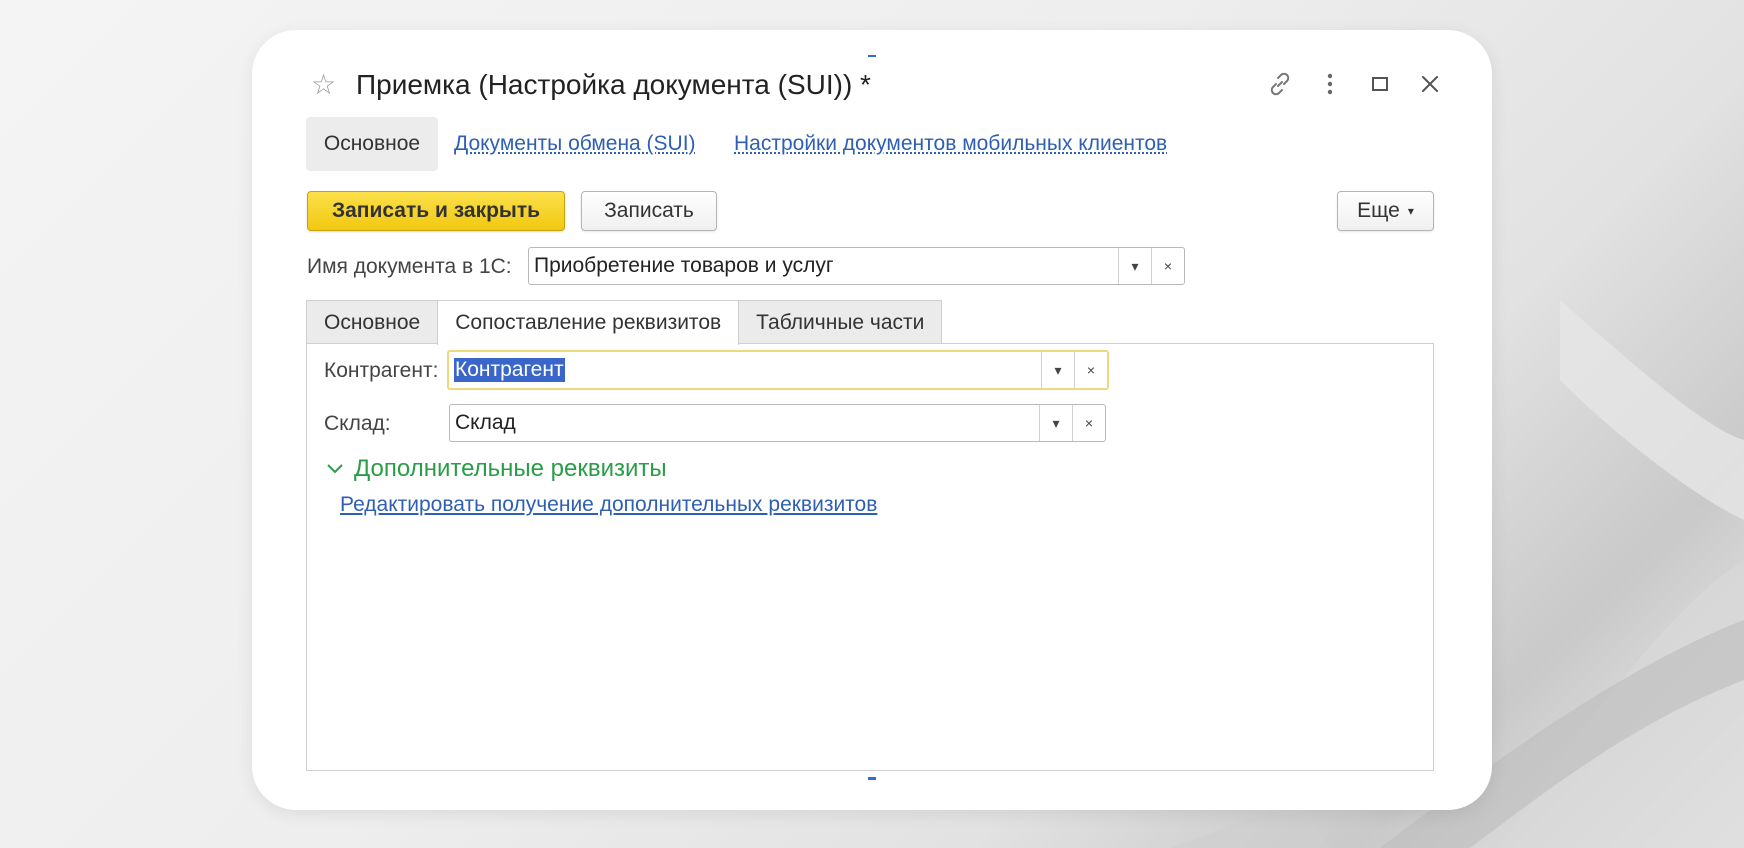  I want to click on counterparty-value: Контрагент, so click(745, 370).